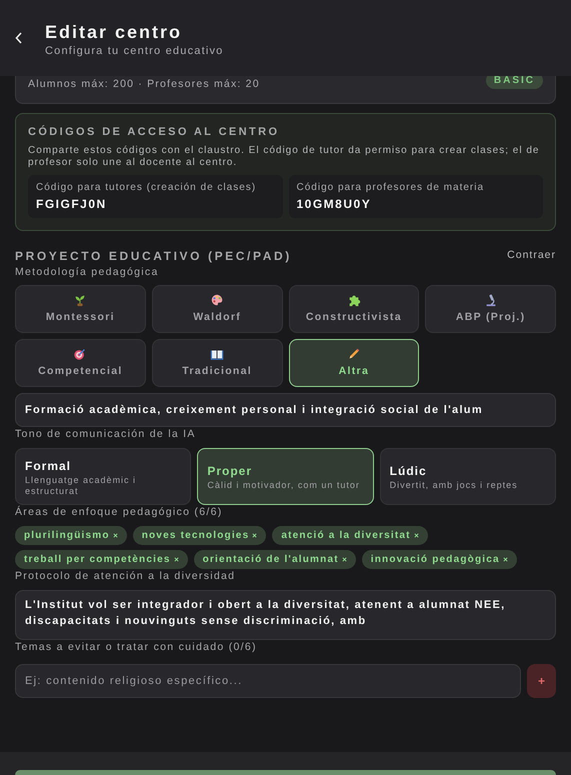  I want to click on page-subtitle: Configura tu centro educativo, so click(134, 51).